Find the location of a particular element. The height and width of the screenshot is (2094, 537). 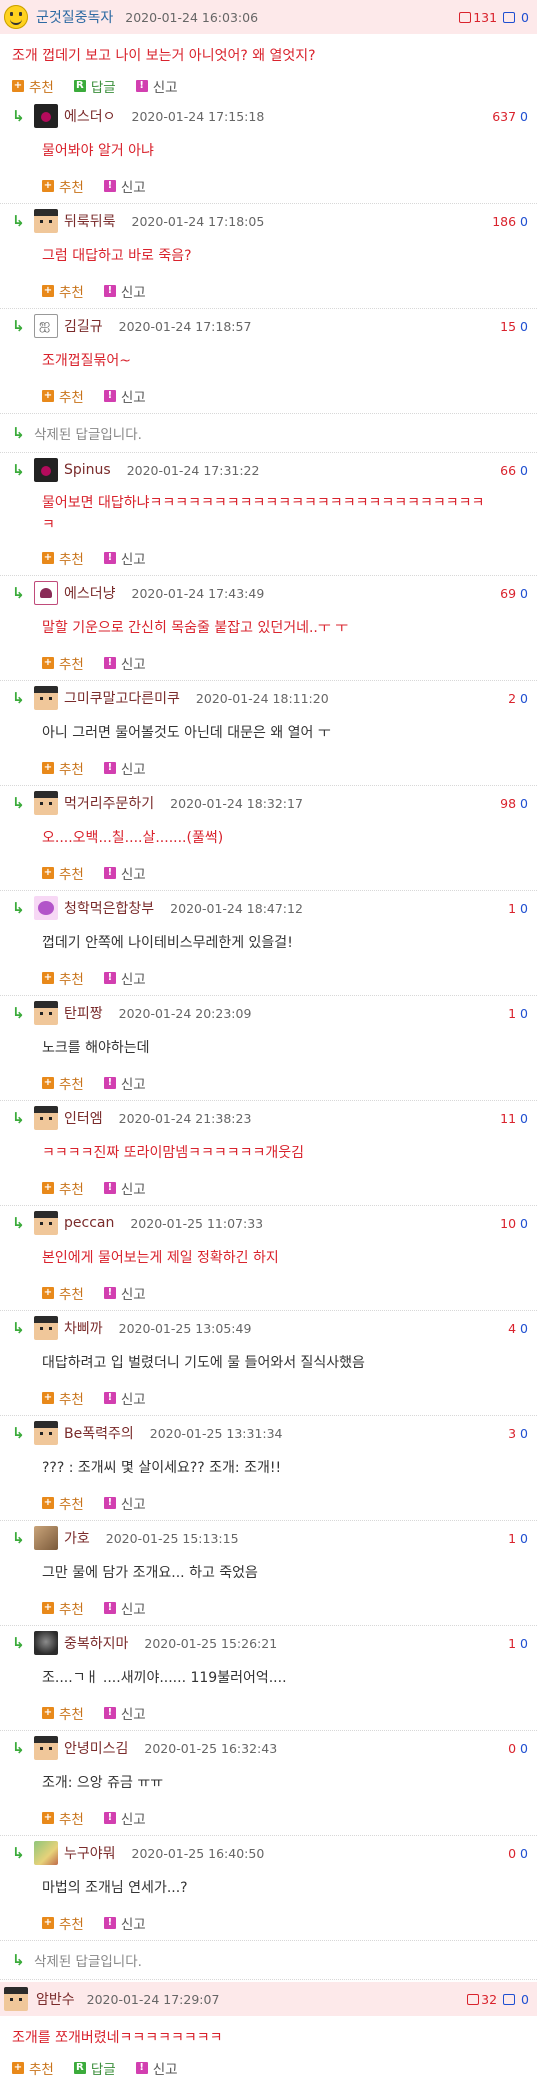

comment-author: 그미쿠말고다른미쿠 is located at coordinates (122, 698).